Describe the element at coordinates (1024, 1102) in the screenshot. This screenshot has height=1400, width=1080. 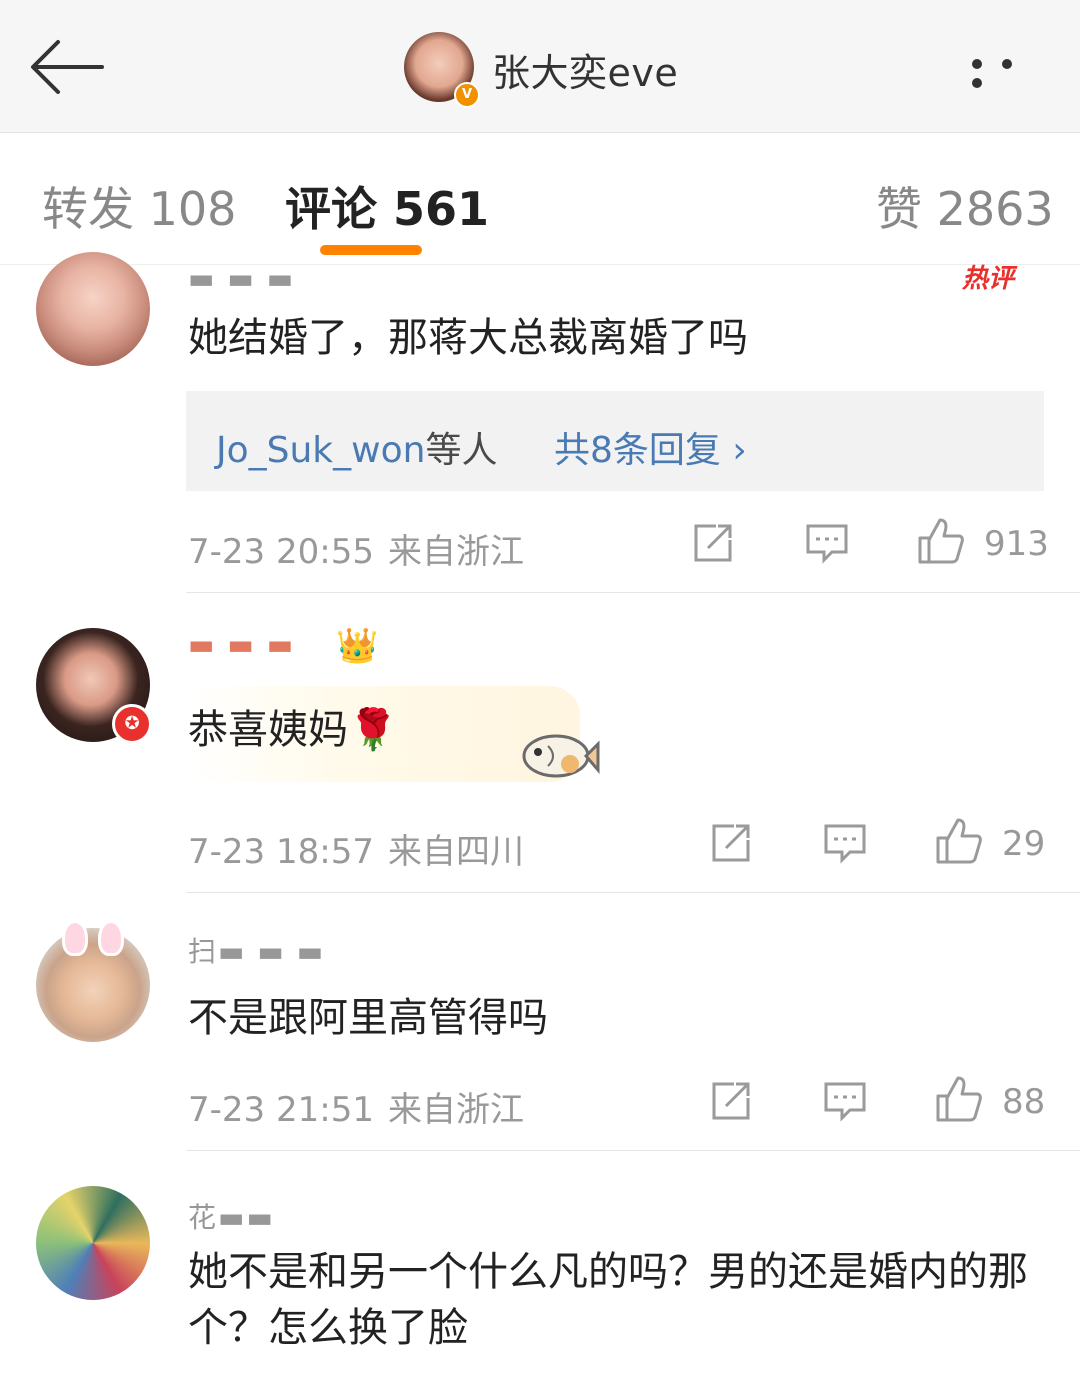
I see `like-count: 88` at that location.